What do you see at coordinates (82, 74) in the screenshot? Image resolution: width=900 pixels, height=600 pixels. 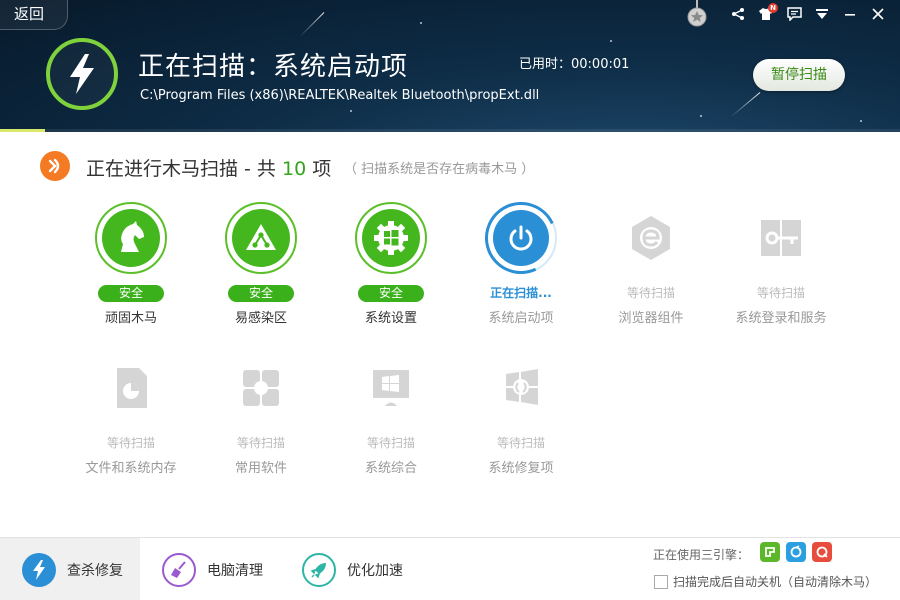 I see `scanning-bolt-icon` at bounding box center [82, 74].